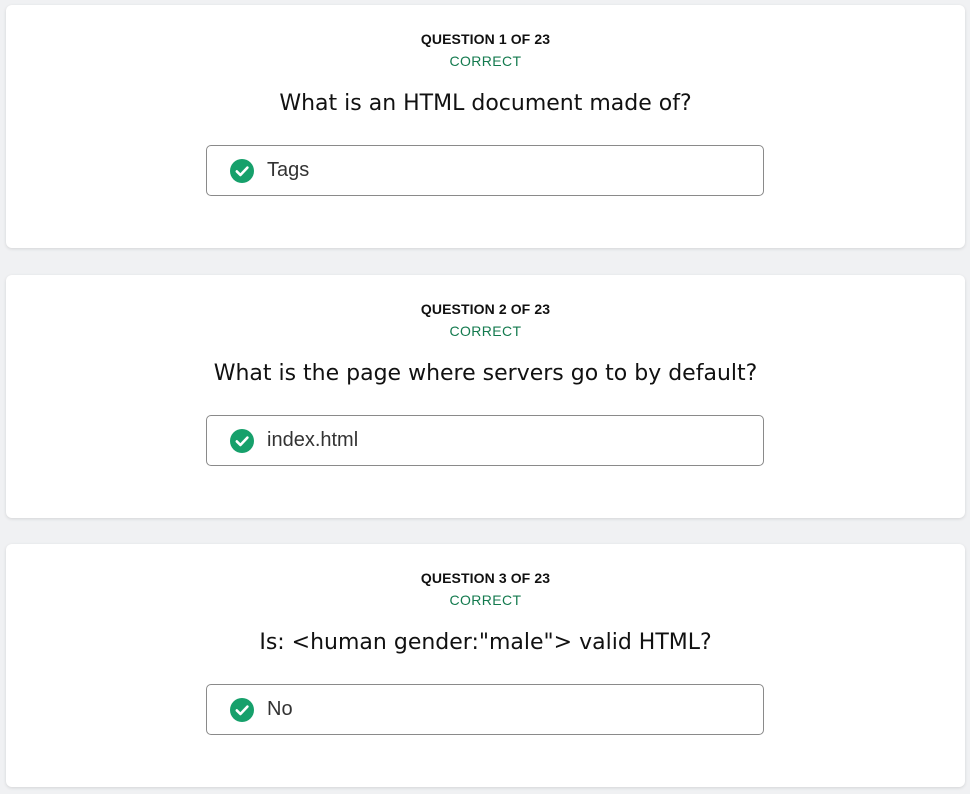  What do you see at coordinates (485, 39) in the screenshot?
I see `question-counter: QUESTION 1 OF 23` at bounding box center [485, 39].